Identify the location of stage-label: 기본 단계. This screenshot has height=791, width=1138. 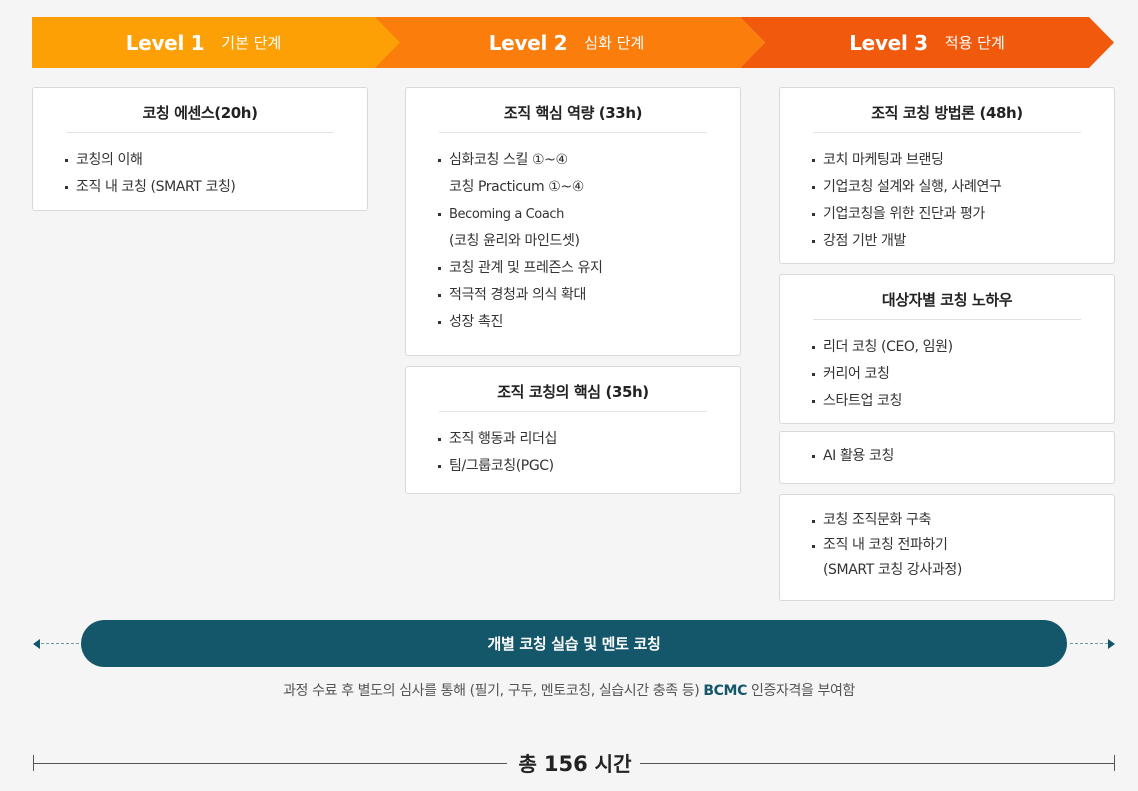
(251, 43).